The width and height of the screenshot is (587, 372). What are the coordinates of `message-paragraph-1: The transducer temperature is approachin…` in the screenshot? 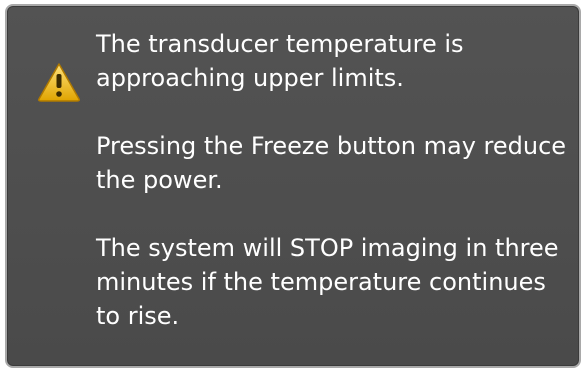 It's located at (280, 61).